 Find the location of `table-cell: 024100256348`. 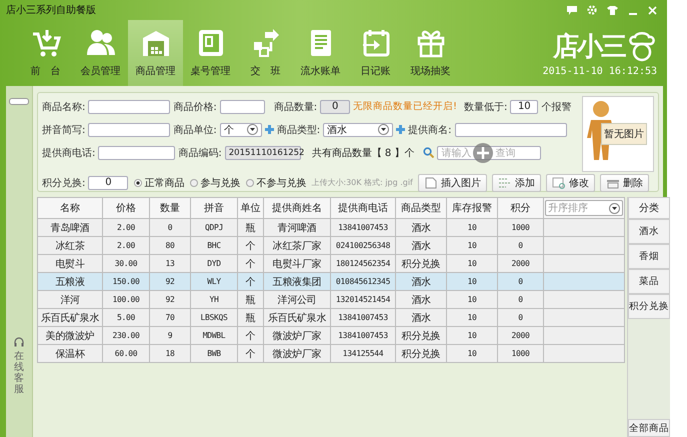

table-cell: 024100256348 is located at coordinates (363, 245).